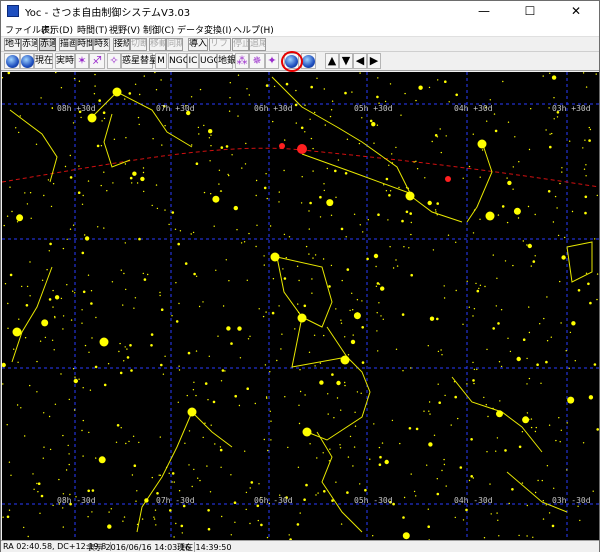 This screenshot has width=600, height=552. What do you see at coordinates (360, 61) in the screenshot?
I see `move-left-button: ◀` at bounding box center [360, 61].